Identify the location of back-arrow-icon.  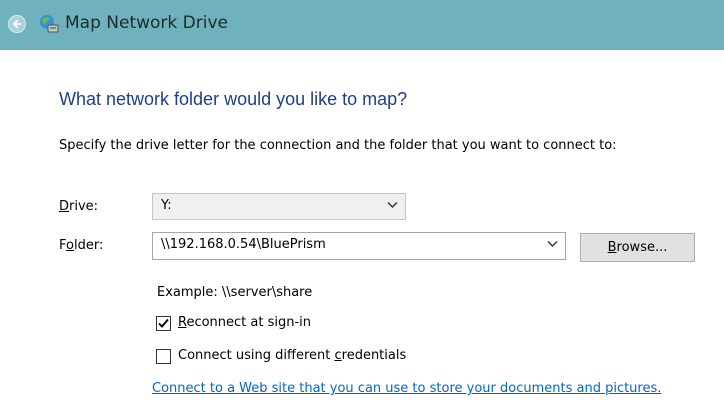
(16, 24).